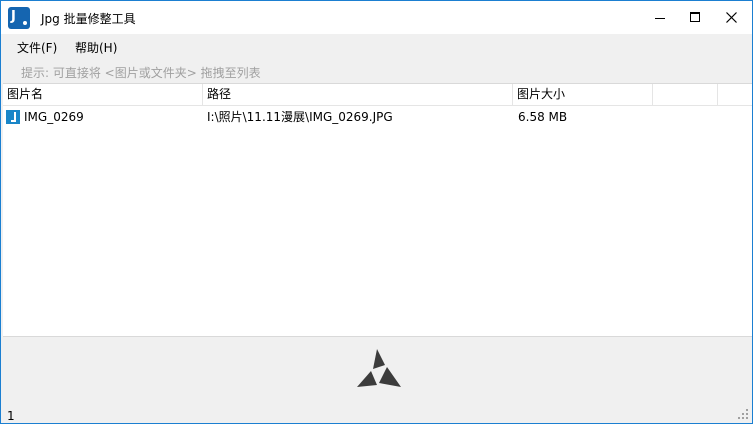 This screenshot has width=753, height=424. I want to click on menu-help: 帮助(H), so click(96, 47).